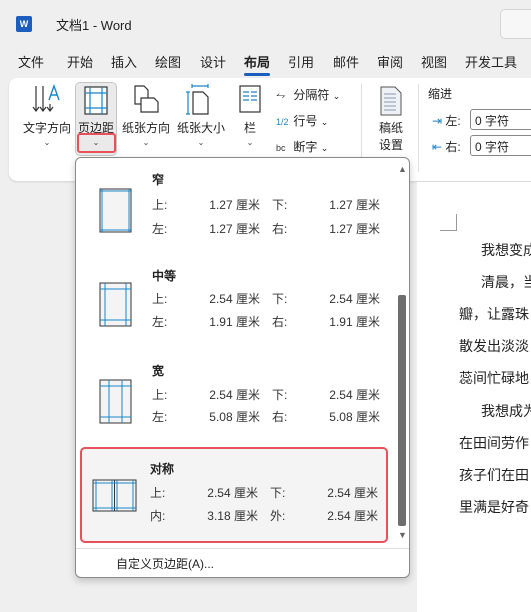 This screenshot has height=612, width=531. Describe the element at coordinates (494, 379) in the screenshot. I see `doc-line: 蕊间忙碌地` at that location.